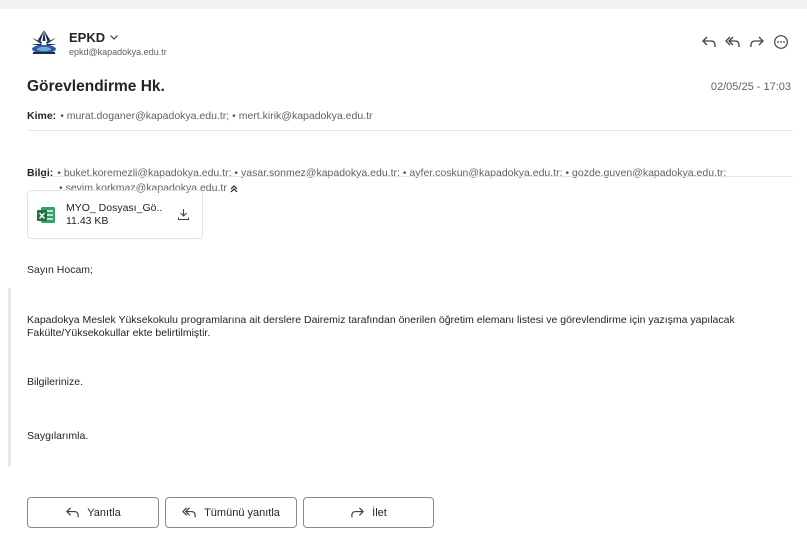 The width and height of the screenshot is (807, 538). What do you see at coordinates (379, 512) in the screenshot?
I see `forward-button-label: İlet` at bounding box center [379, 512].